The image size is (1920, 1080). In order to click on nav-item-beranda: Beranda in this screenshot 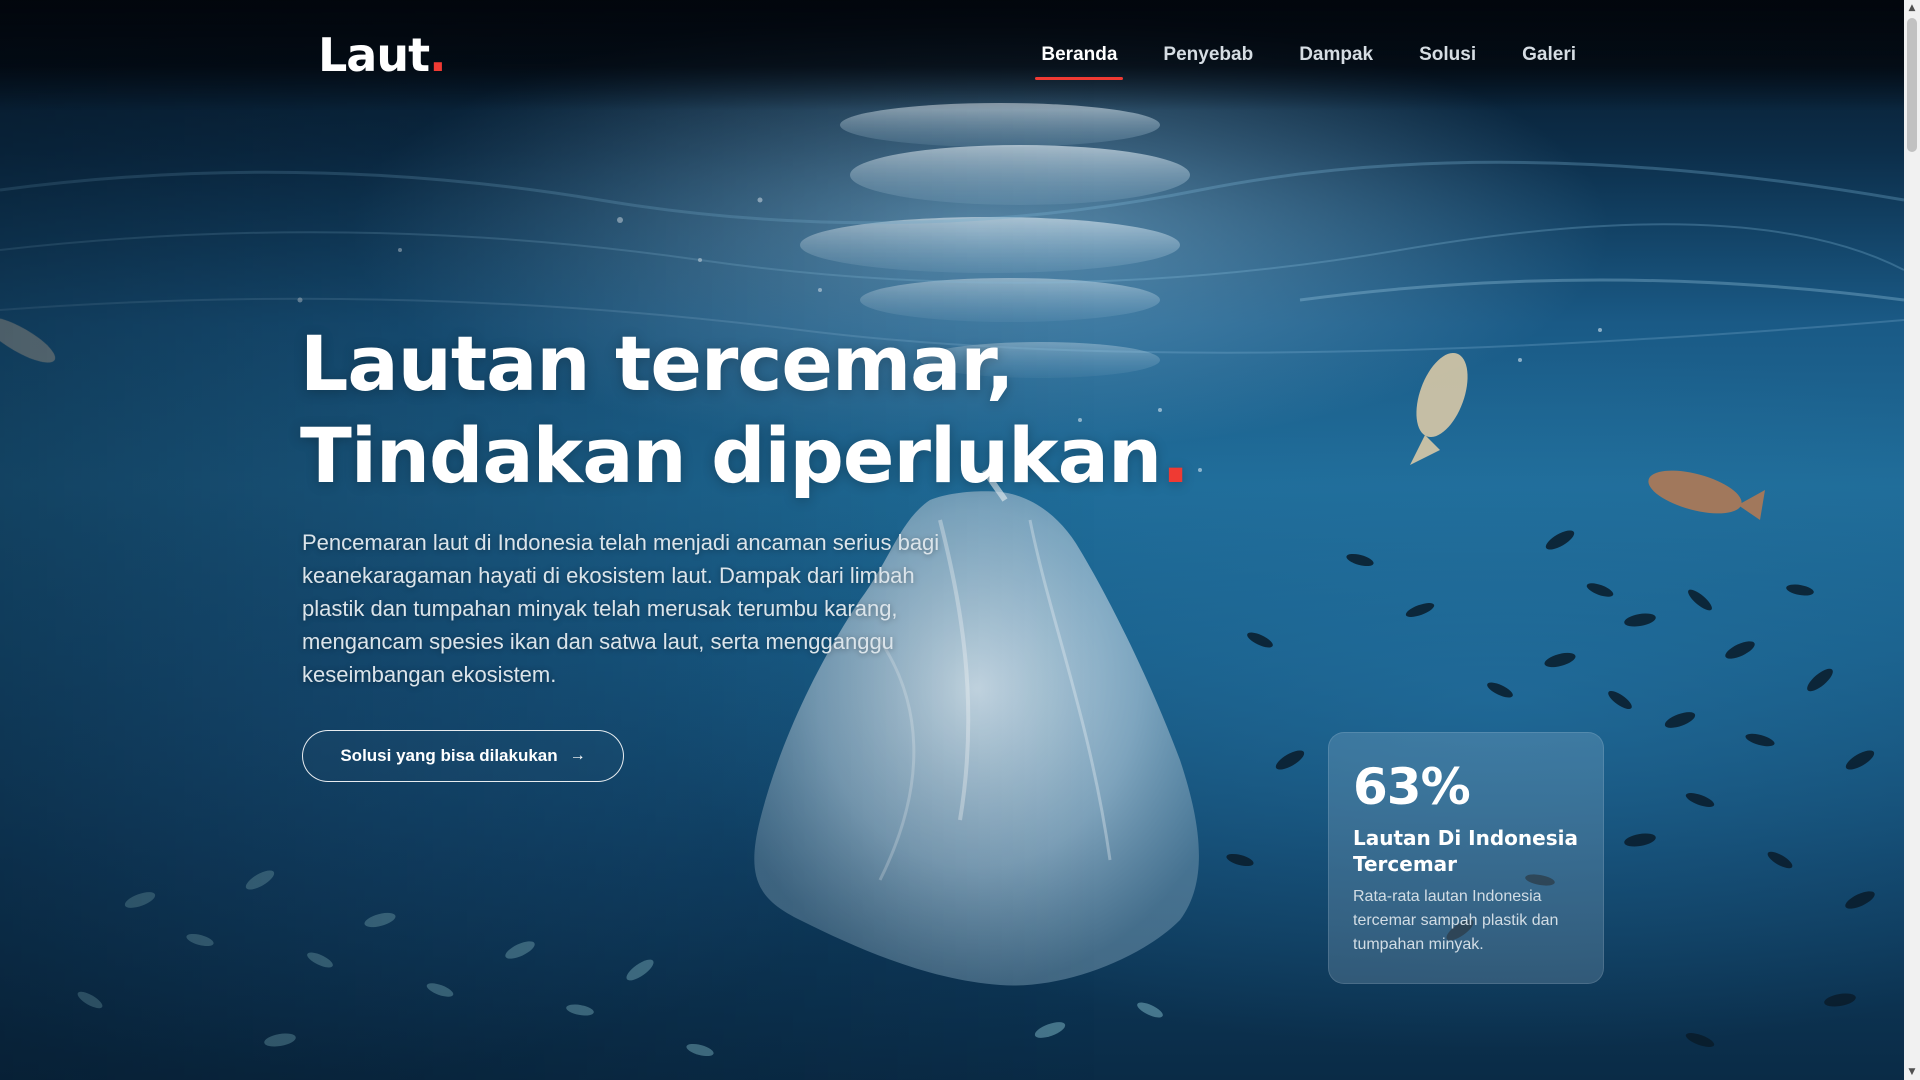, I will do `click(1079, 62)`.